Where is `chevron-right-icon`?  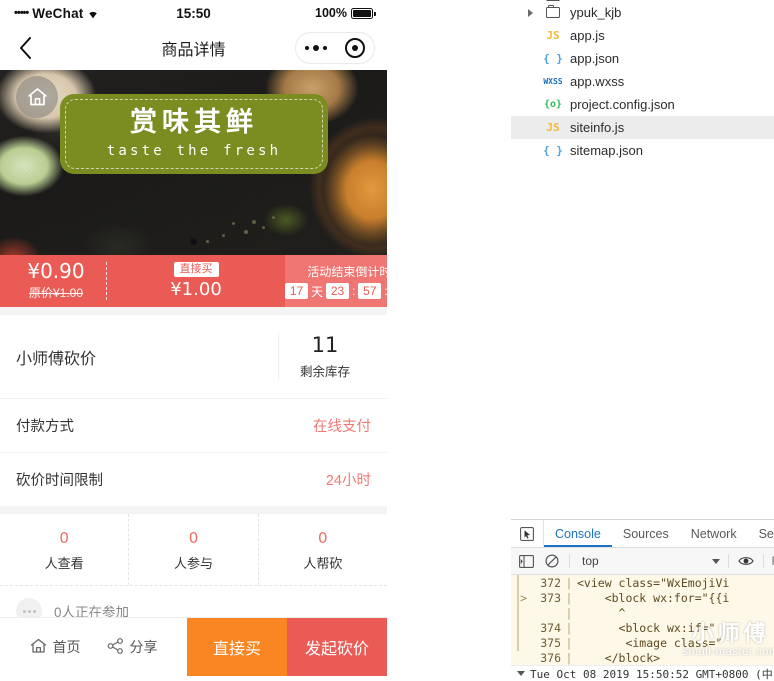
chevron-right-icon is located at coordinates (530, 13).